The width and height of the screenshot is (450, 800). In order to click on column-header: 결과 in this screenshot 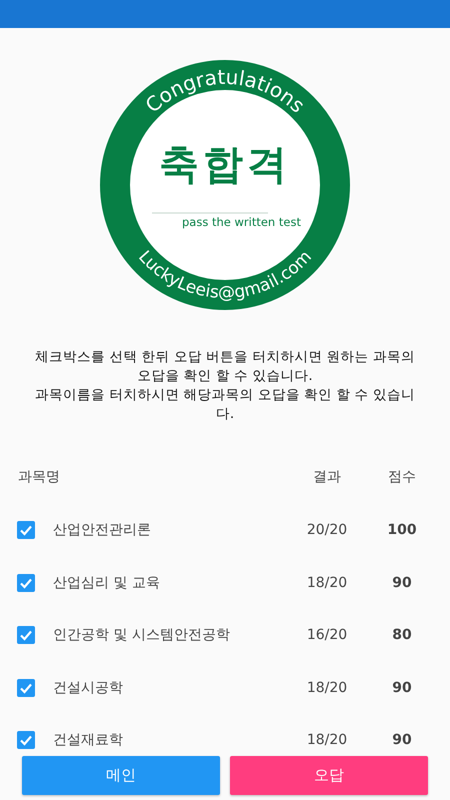, I will do `click(327, 477)`.